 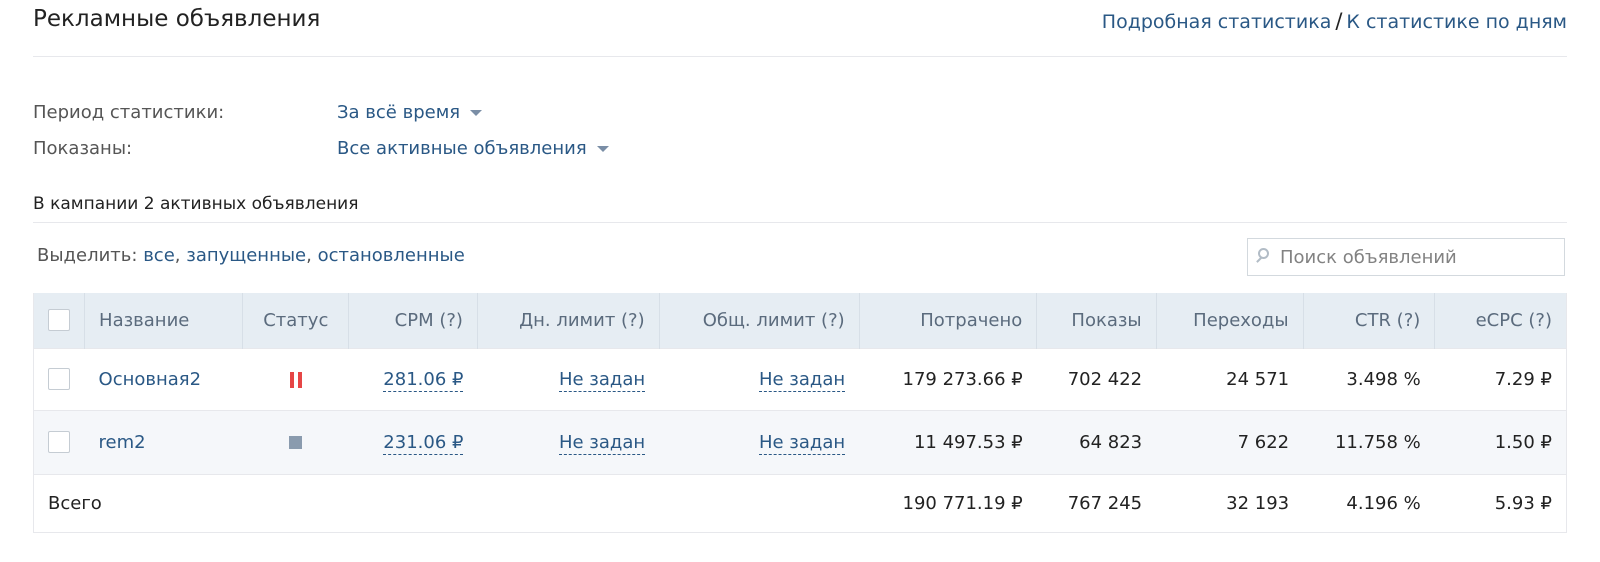 What do you see at coordinates (1096, 320) in the screenshot?
I see `col-impressions: Показы` at bounding box center [1096, 320].